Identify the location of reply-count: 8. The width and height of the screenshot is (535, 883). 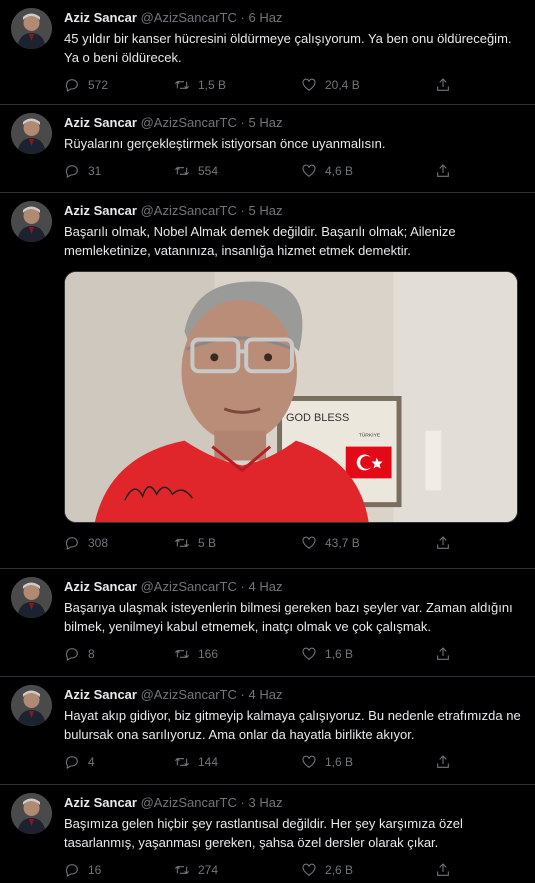
(91, 654).